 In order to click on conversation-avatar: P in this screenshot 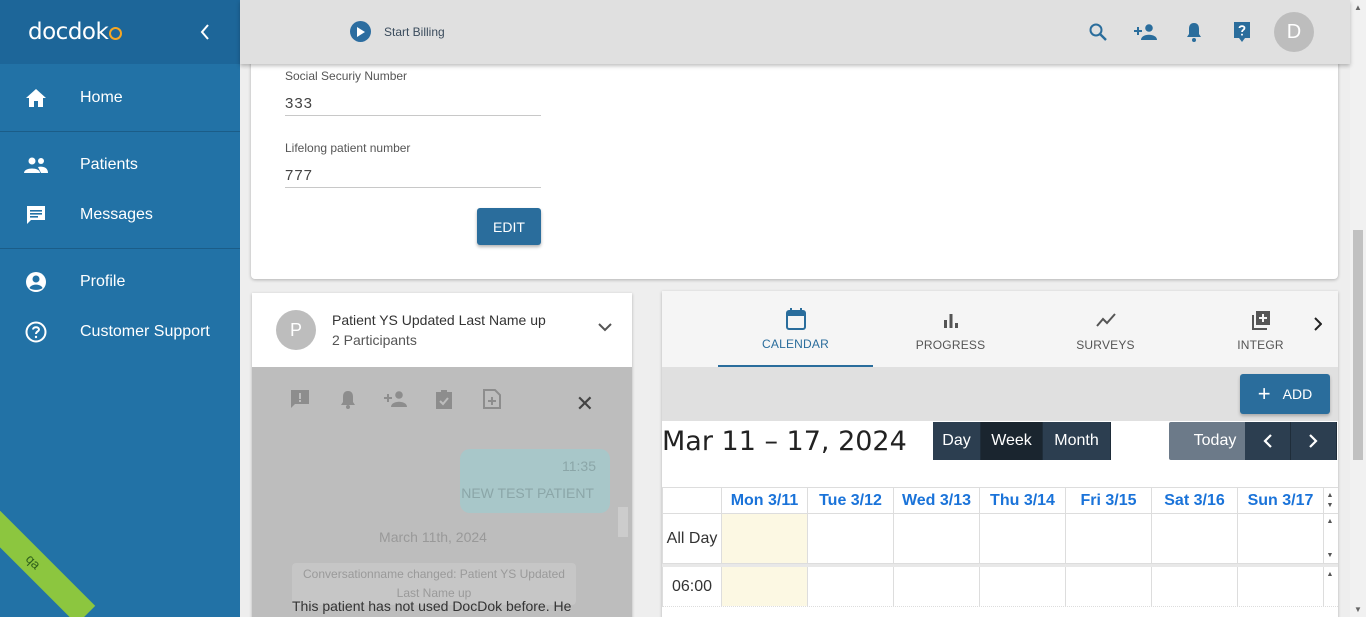, I will do `click(296, 330)`.